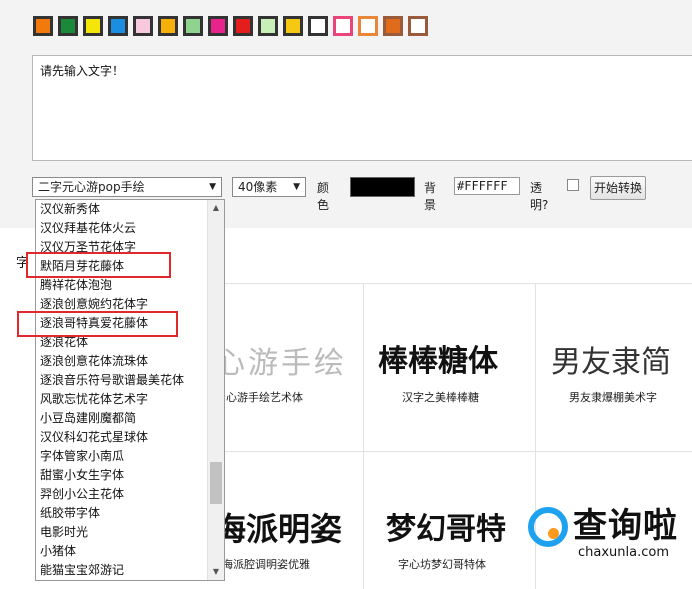  What do you see at coordinates (368, 26) in the screenshot?
I see `color-swatch-white-orange-frame` at bounding box center [368, 26].